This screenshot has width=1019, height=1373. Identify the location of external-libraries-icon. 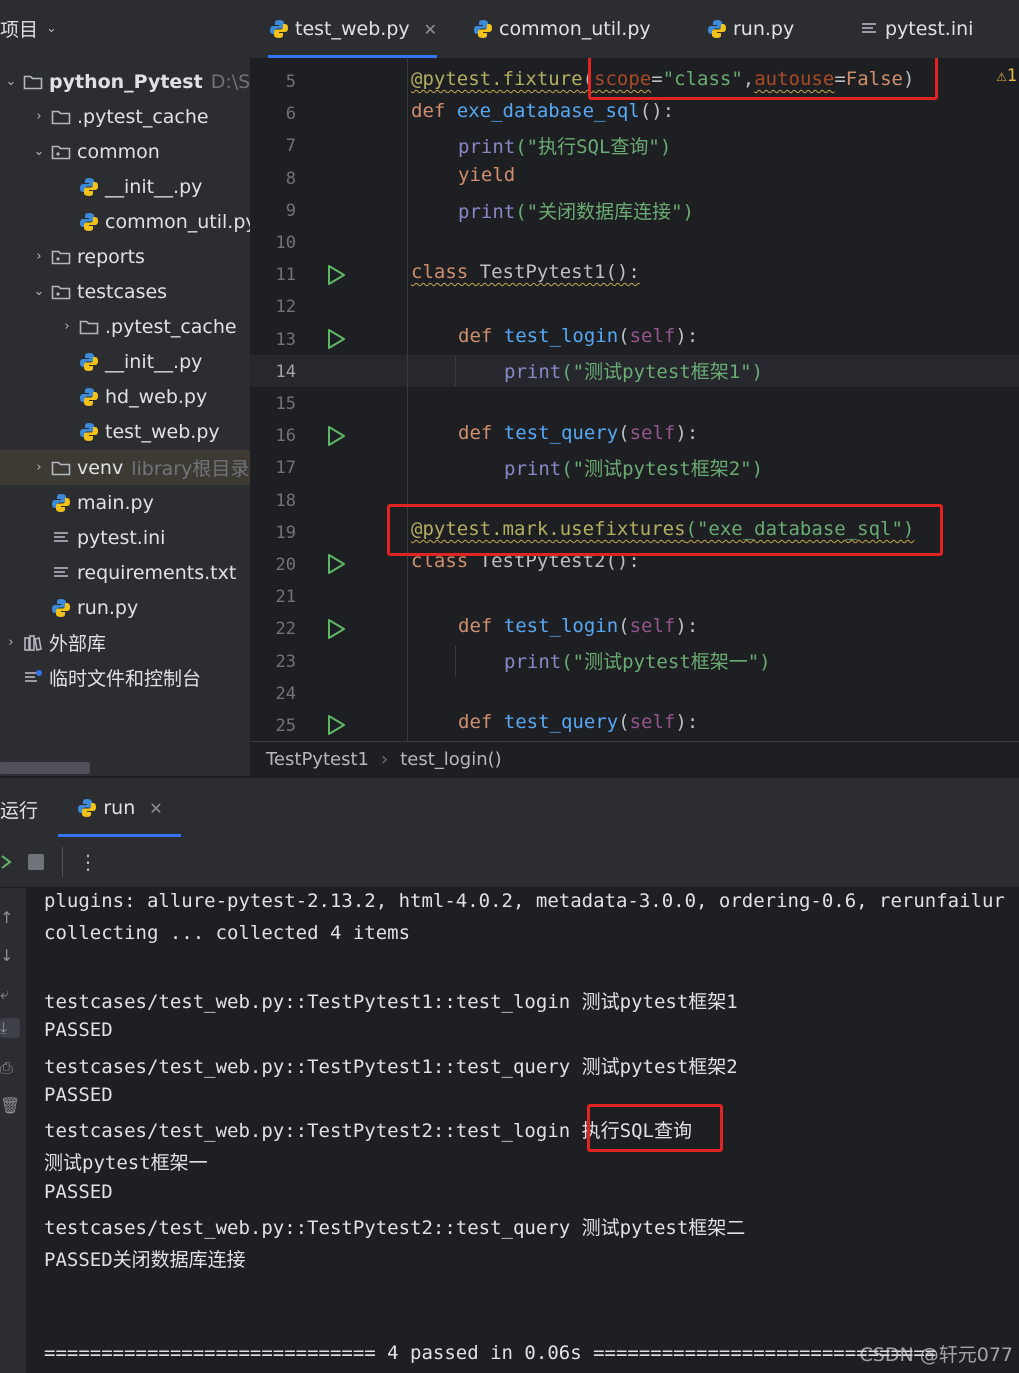
(33, 643).